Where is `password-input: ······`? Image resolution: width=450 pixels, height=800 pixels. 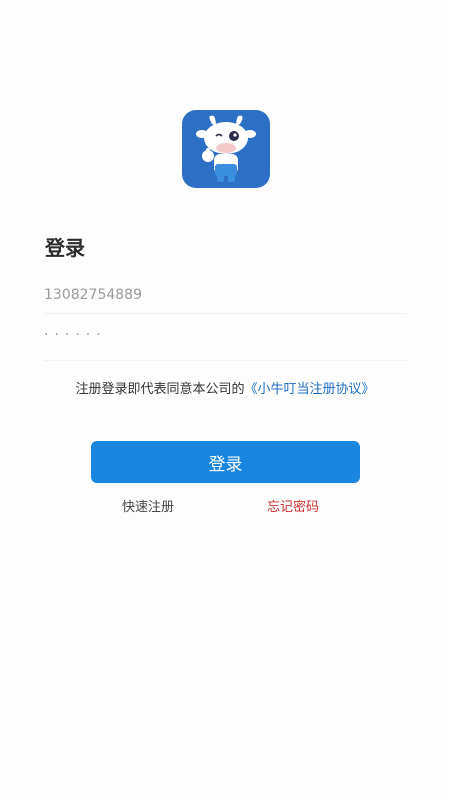
password-input: ······ is located at coordinates (225, 335).